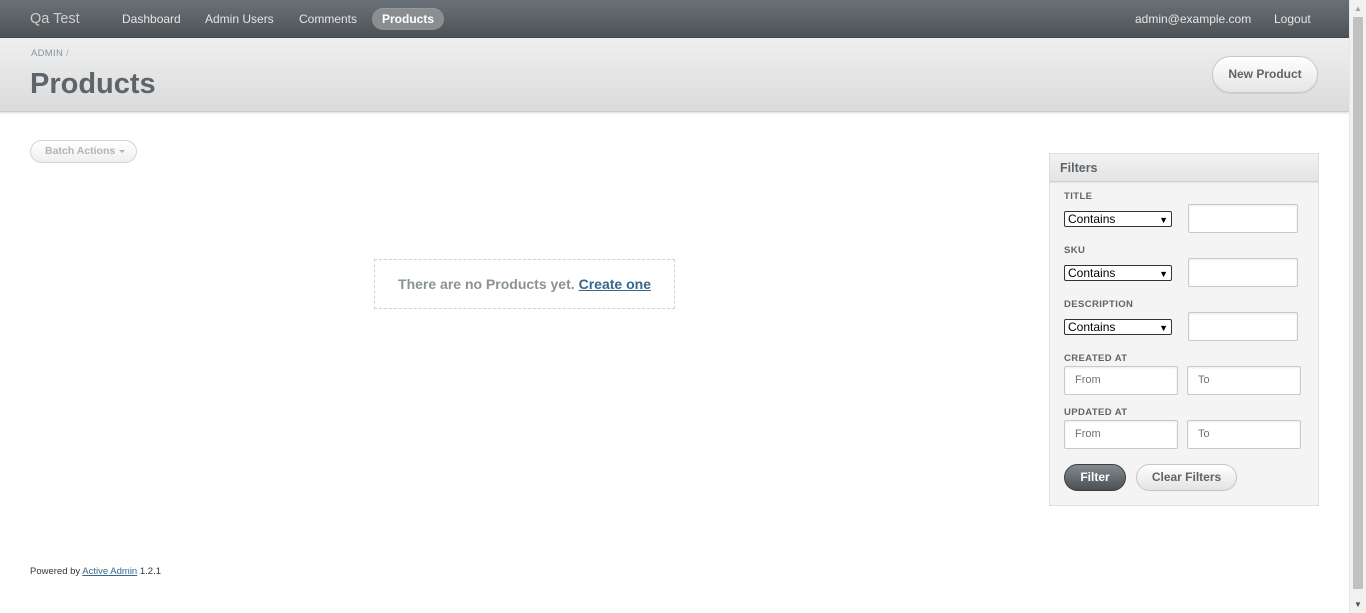 This screenshot has width=1366, height=613. What do you see at coordinates (47, 53) in the screenshot?
I see `breadcrumb-admin-link: ADMIN` at bounding box center [47, 53].